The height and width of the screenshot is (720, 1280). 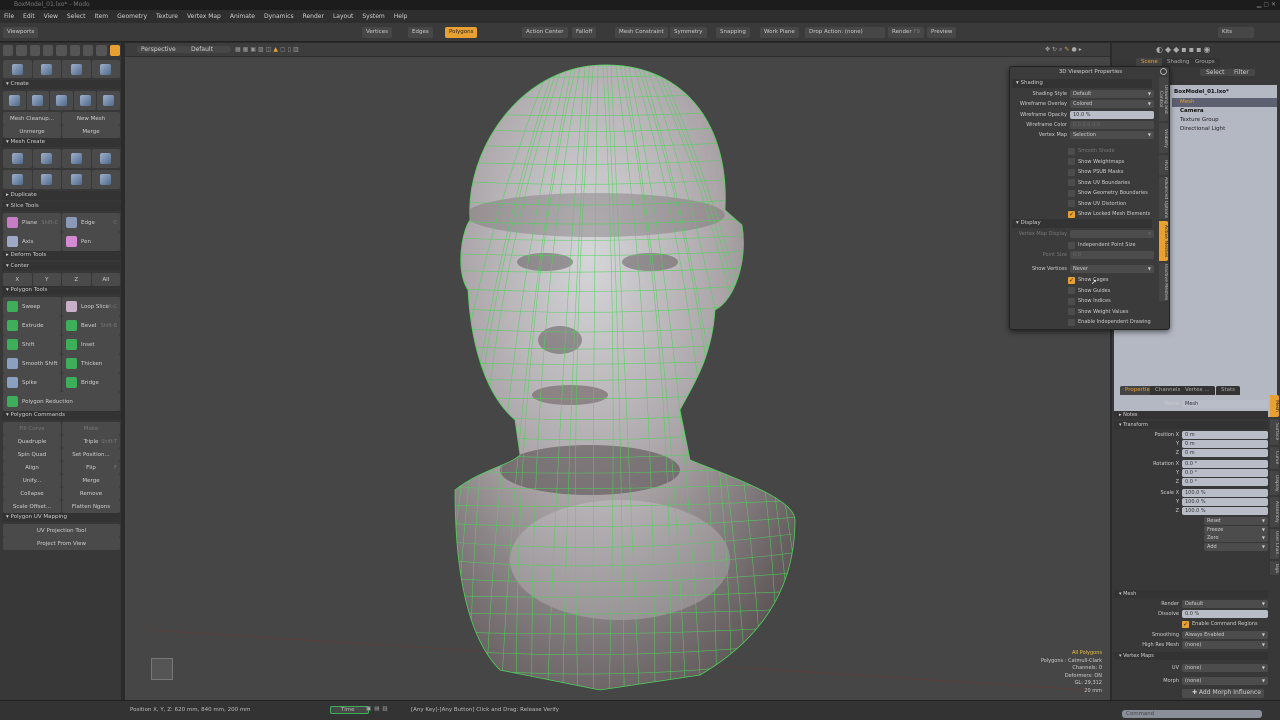 What do you see at coordinates (1096, 162) in the screenshot?
I see `checkbox-show-weightmaps: Show Weightmaps` at bounding box center [1096, 162].